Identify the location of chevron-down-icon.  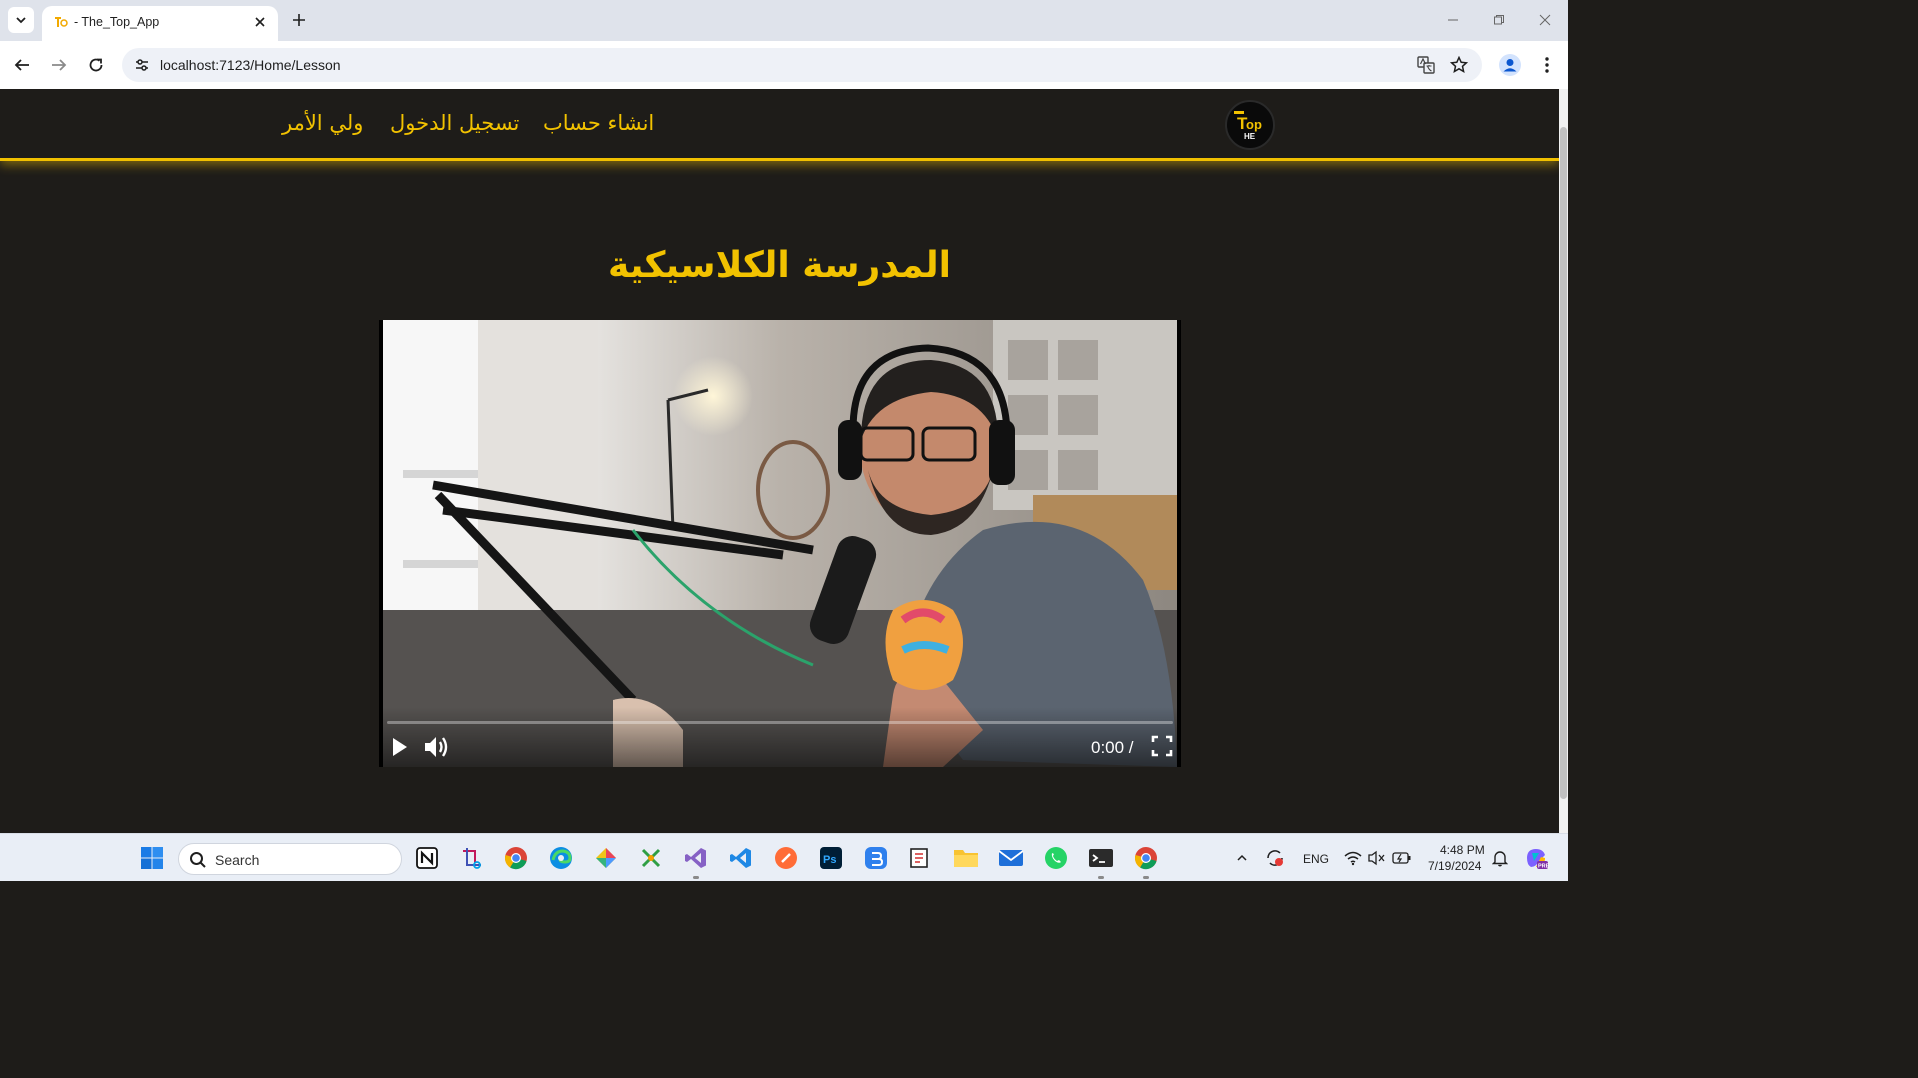
(21, 20).